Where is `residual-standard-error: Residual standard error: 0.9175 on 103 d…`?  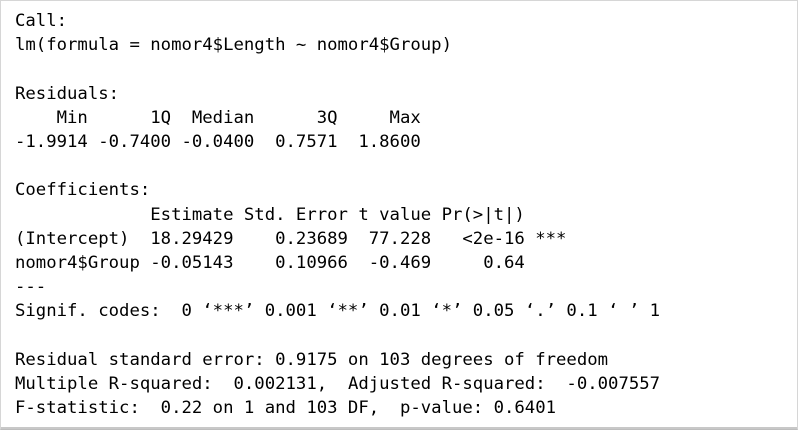
residual-standard-error: Residual standard error: 0.9175 on 103 d… is located at coordinates (312, 359).